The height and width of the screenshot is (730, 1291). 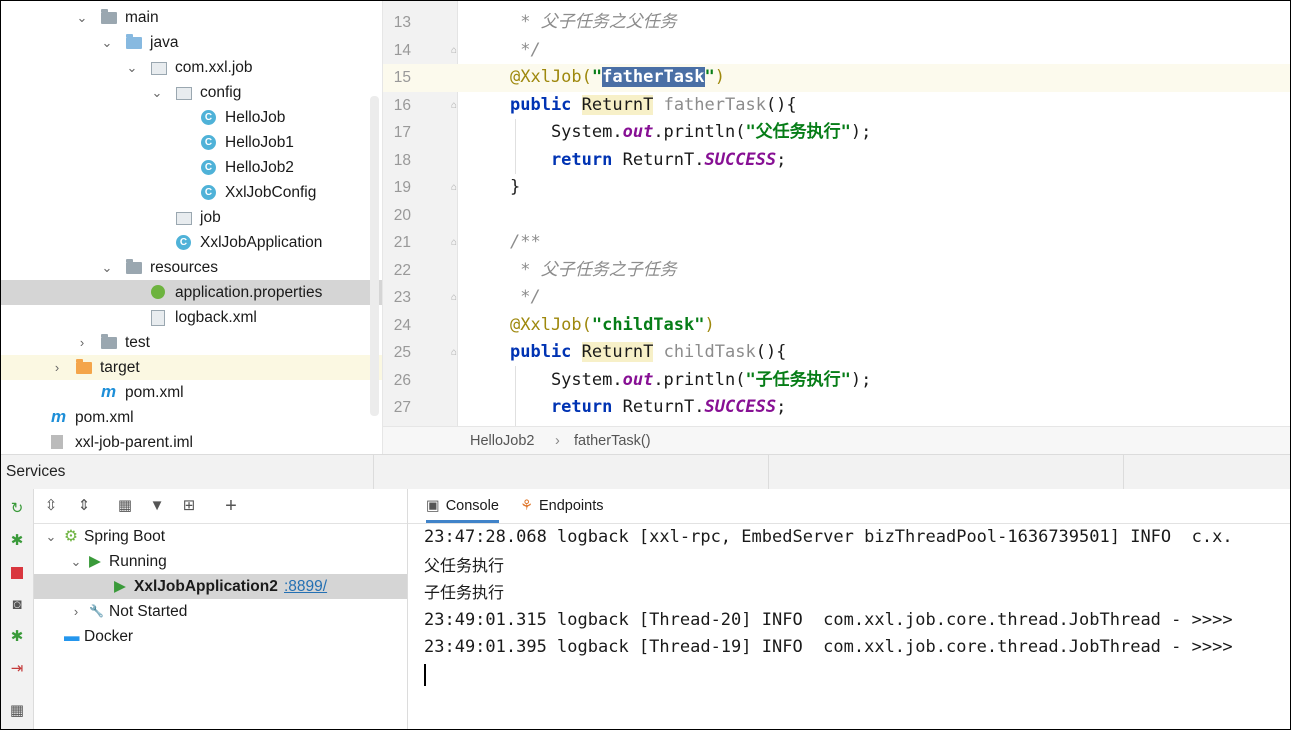 I want to click on class-icon: C, so click(x=208, y=117).